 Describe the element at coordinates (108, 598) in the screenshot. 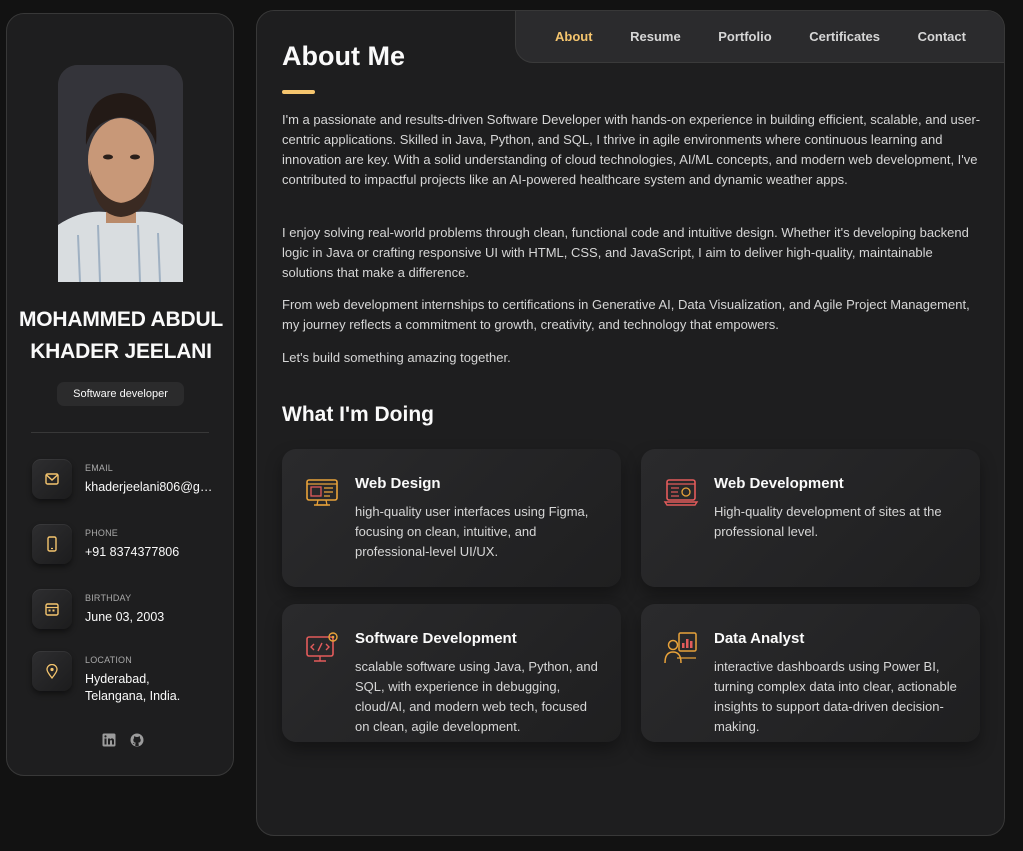

I see `contact-label: BIRTHDAY` at that location.